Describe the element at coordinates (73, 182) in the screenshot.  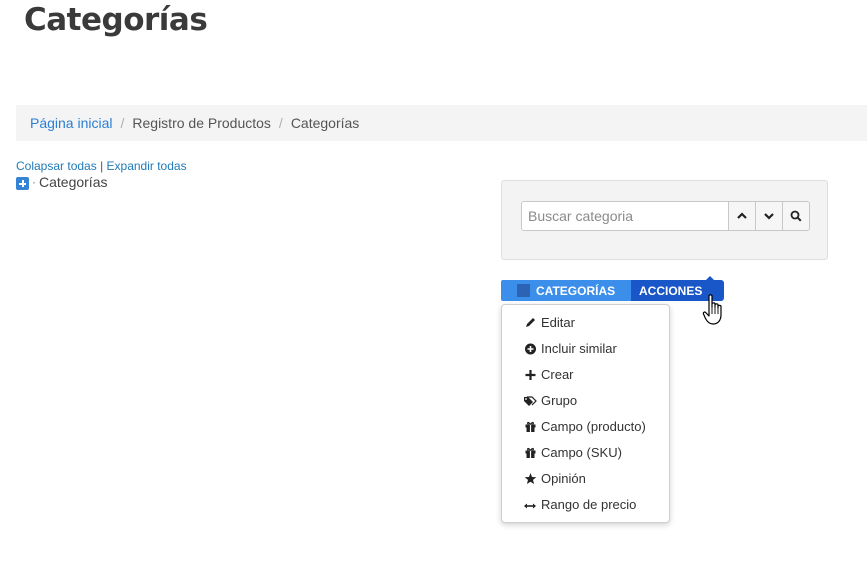
I see `tree-root-label: Categorías` at that location.